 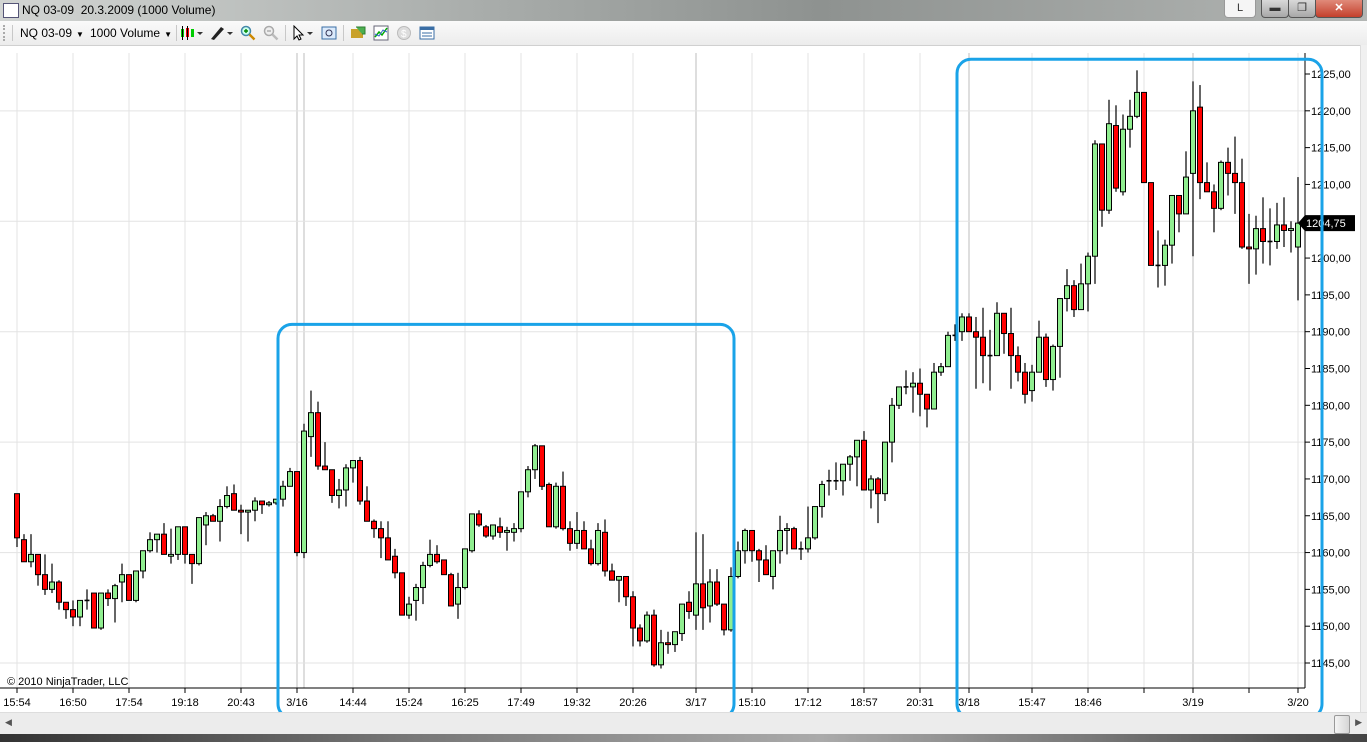 I want to click on y-tick-label: 1185,00, so click(x=1330, y=370).